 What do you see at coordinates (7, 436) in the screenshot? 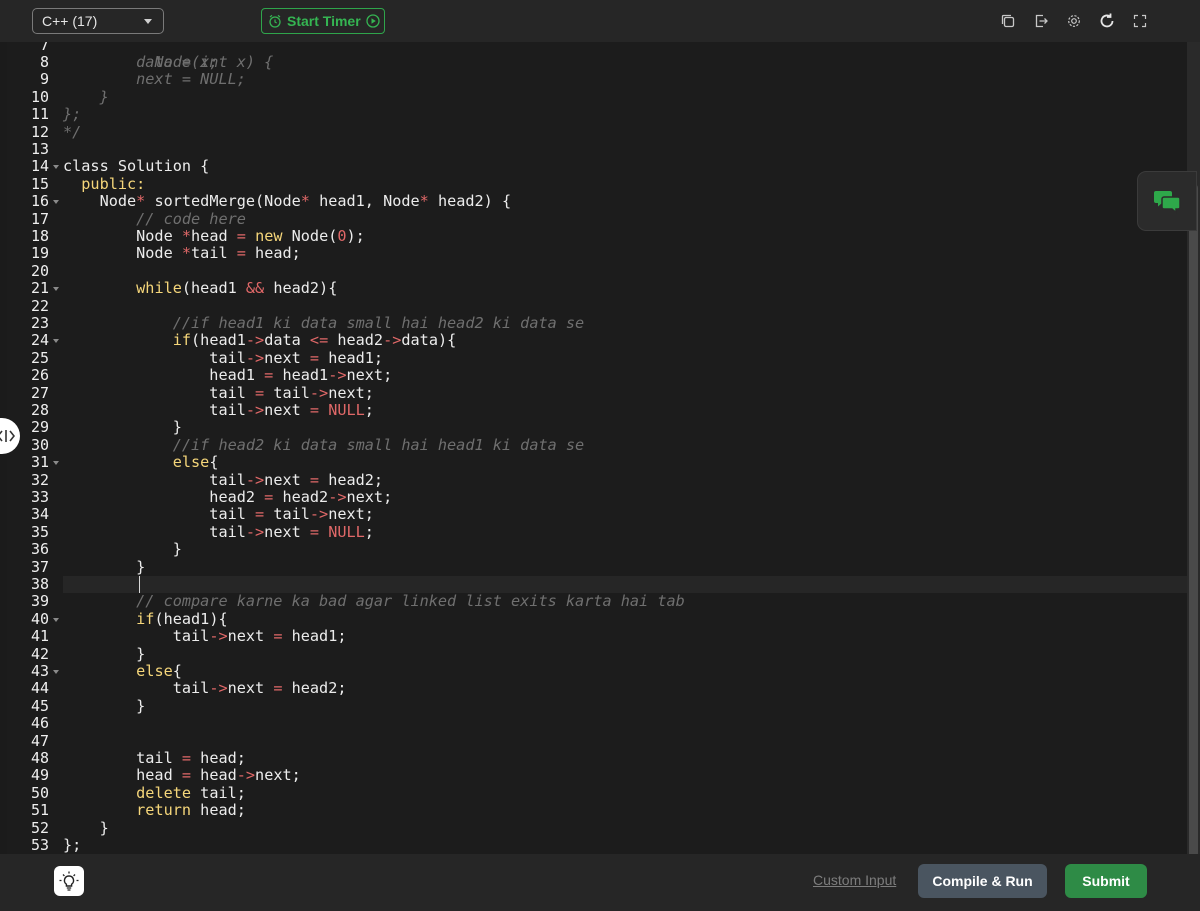
I see `drag-arrows-icon` at bounding box center [7, 436].